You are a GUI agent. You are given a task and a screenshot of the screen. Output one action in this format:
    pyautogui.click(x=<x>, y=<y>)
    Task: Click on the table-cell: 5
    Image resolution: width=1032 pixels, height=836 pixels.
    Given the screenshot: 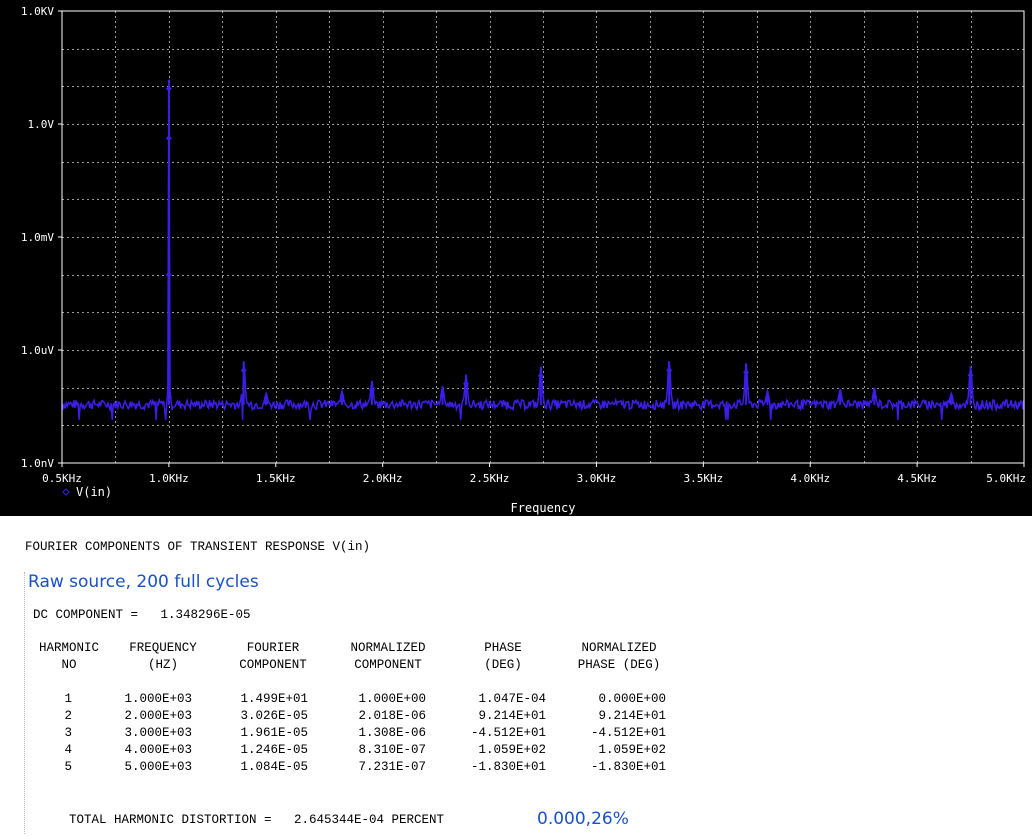 What is the action you would take?
    pyautogui.click(x=68, y=766)
    